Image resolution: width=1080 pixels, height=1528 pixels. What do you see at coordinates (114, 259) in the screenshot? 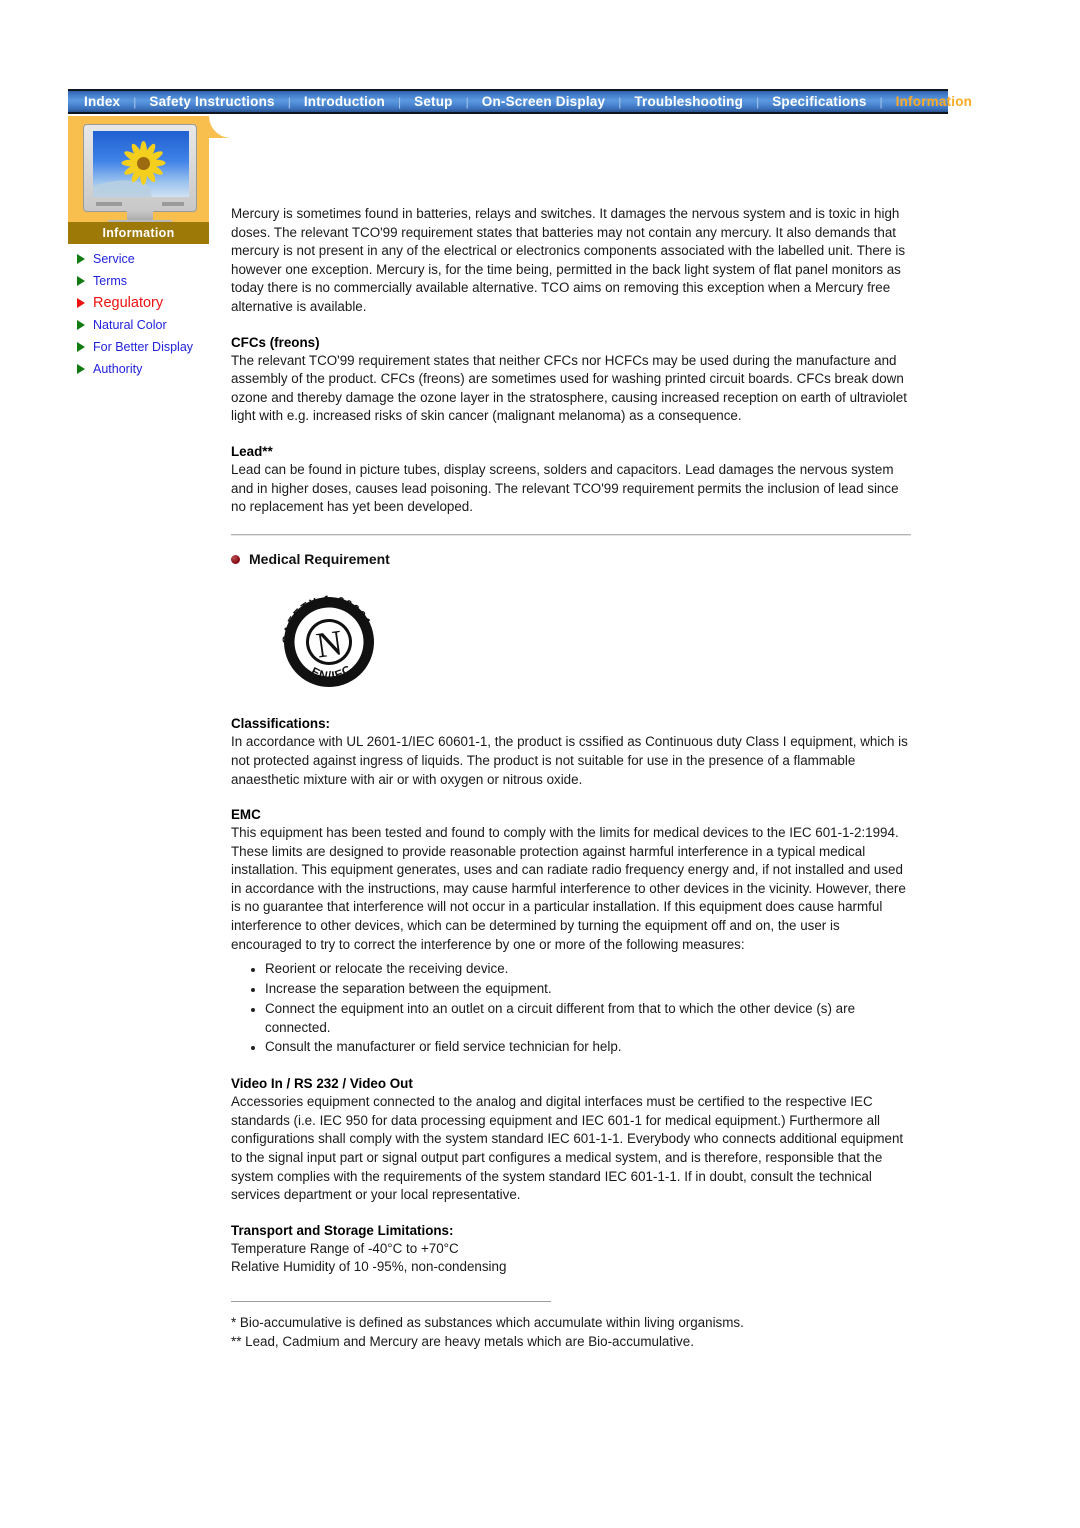
I see `sidebar-item-label: Service` at bounding box center [114, 259].